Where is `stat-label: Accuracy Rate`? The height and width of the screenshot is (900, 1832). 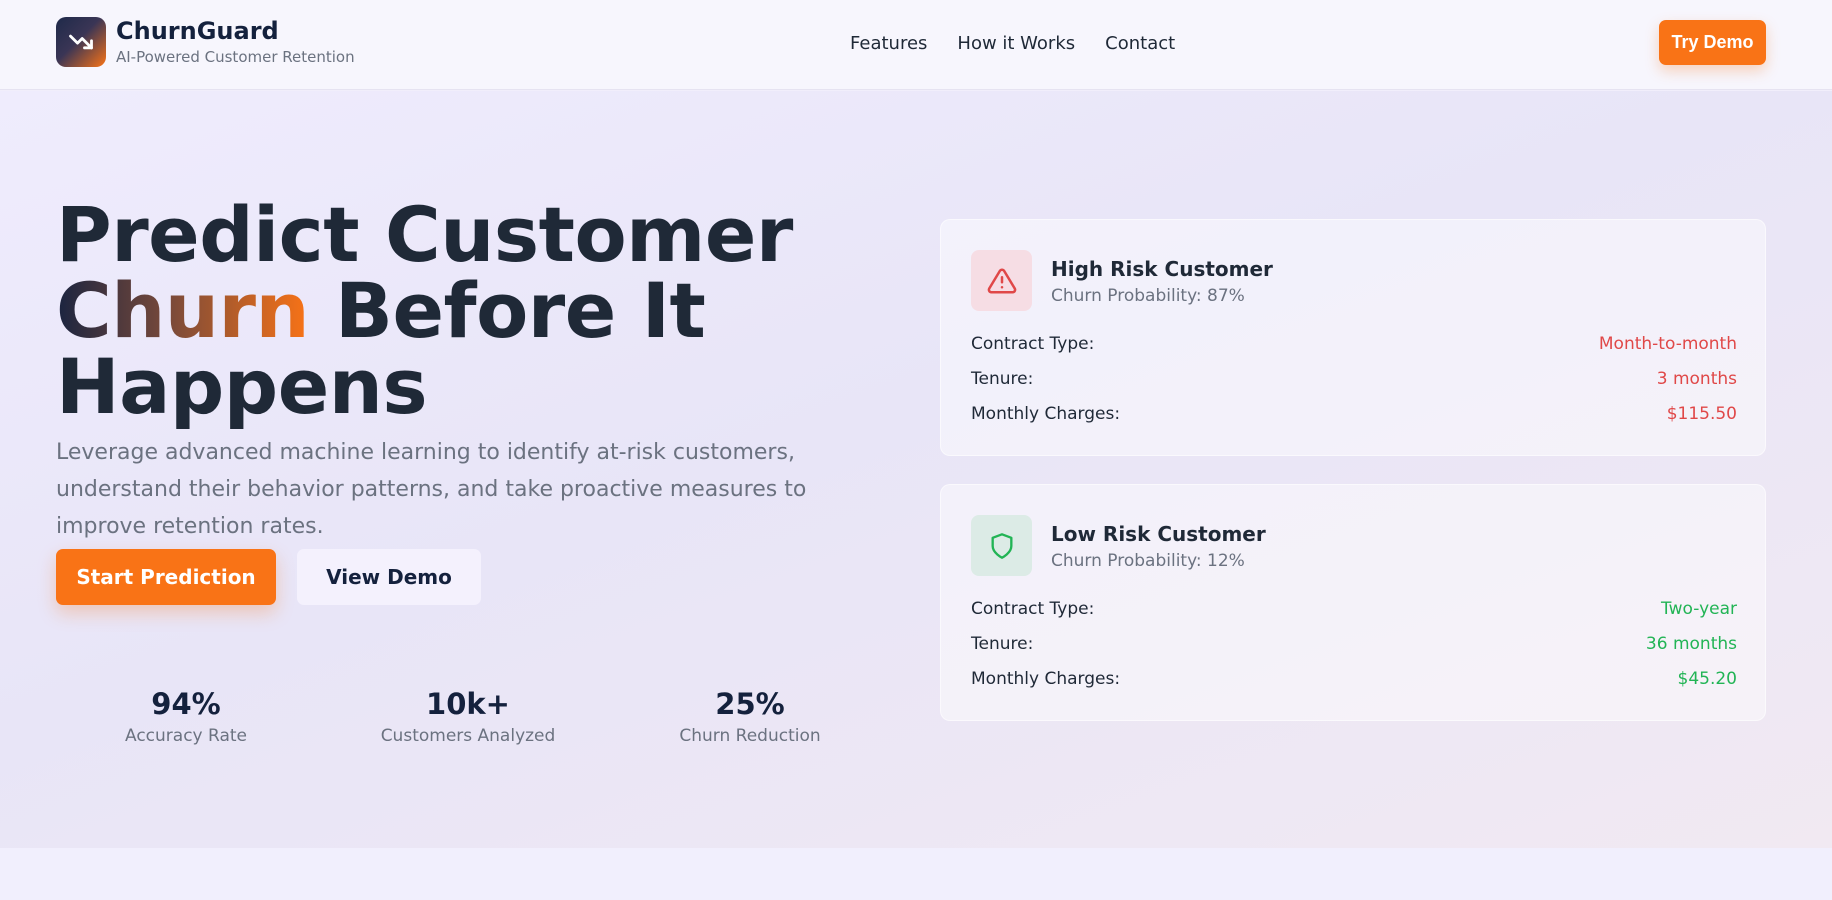
stat-label: Accuracy Rate is located at coordinates (186, 736).